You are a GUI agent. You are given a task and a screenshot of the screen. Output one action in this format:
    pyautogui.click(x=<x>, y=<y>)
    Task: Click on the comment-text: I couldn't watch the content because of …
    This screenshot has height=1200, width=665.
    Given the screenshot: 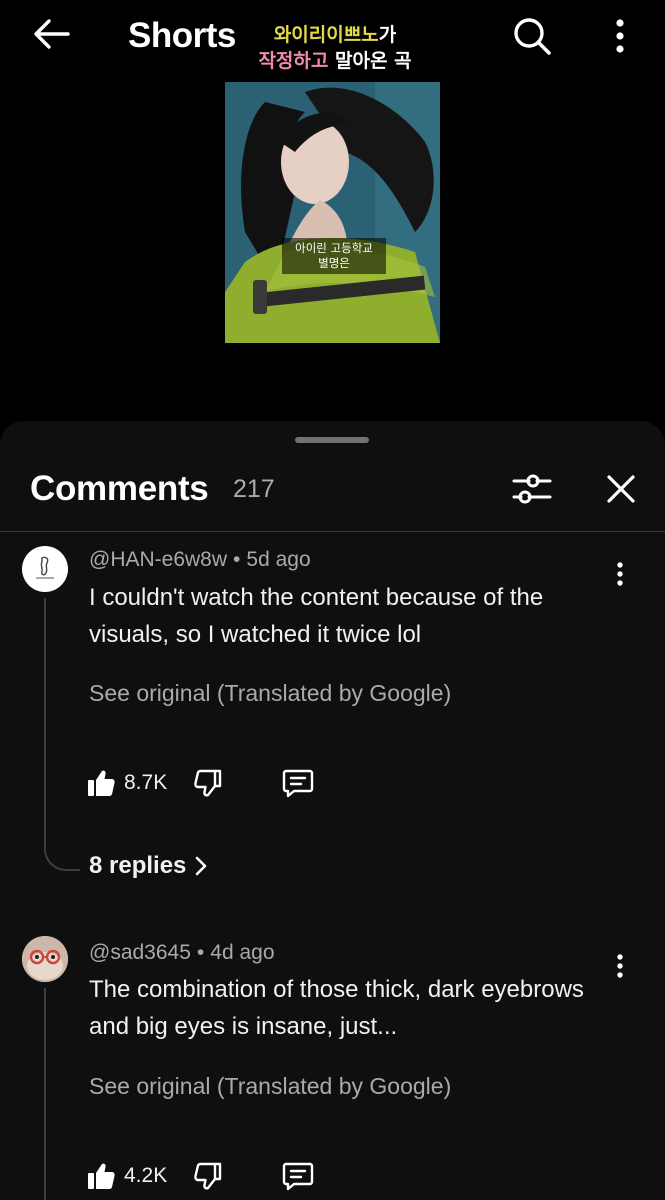 What is the action you would take?
    pyautogui.click(x=316, y=616)
    